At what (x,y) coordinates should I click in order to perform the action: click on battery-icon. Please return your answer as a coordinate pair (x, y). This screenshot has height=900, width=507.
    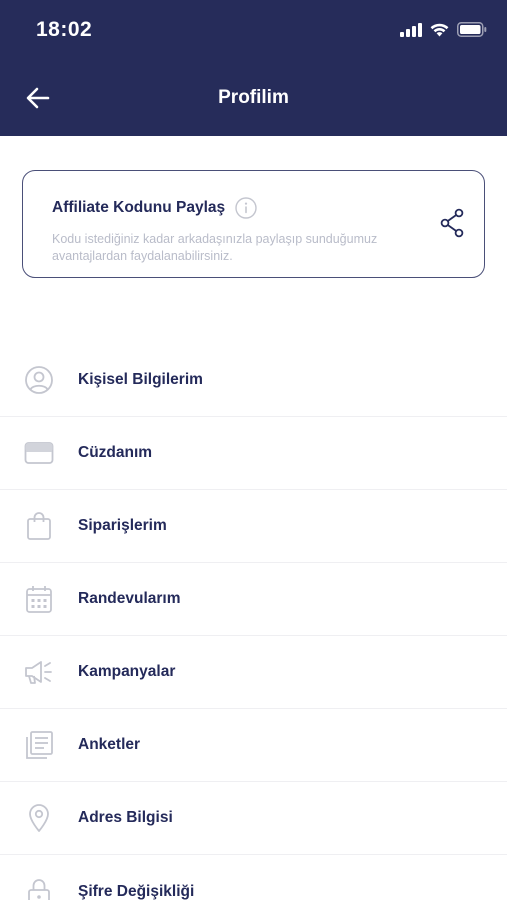
    Looking at the image, I should click on (472, 32).